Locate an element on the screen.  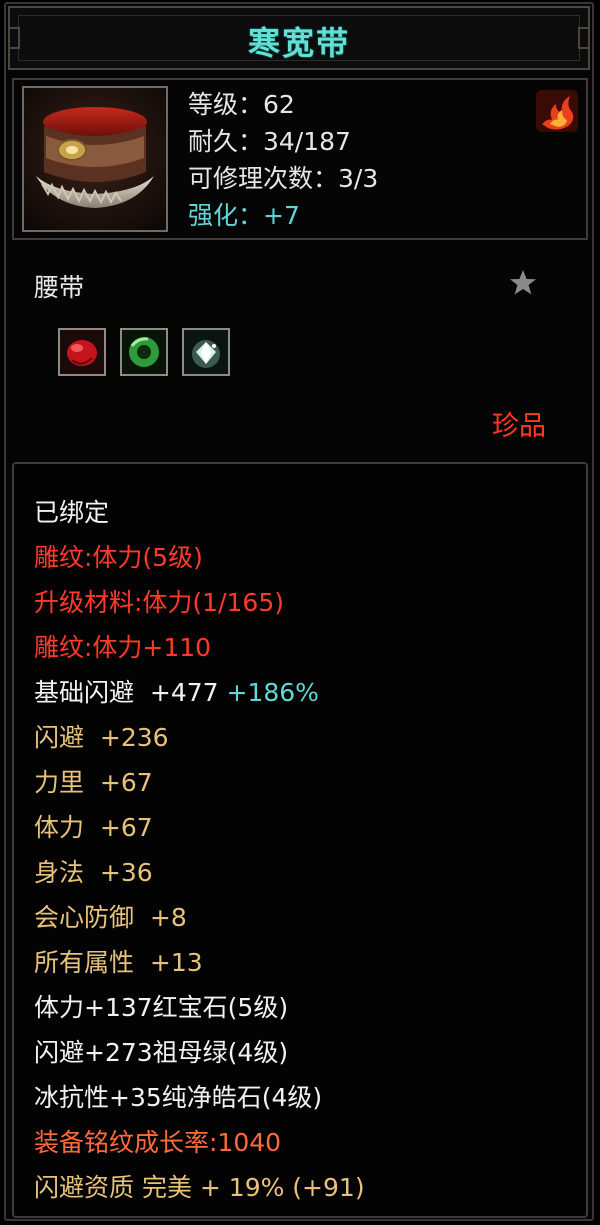
title-bar: 寒宽带 is located at coordinates (299, 38).